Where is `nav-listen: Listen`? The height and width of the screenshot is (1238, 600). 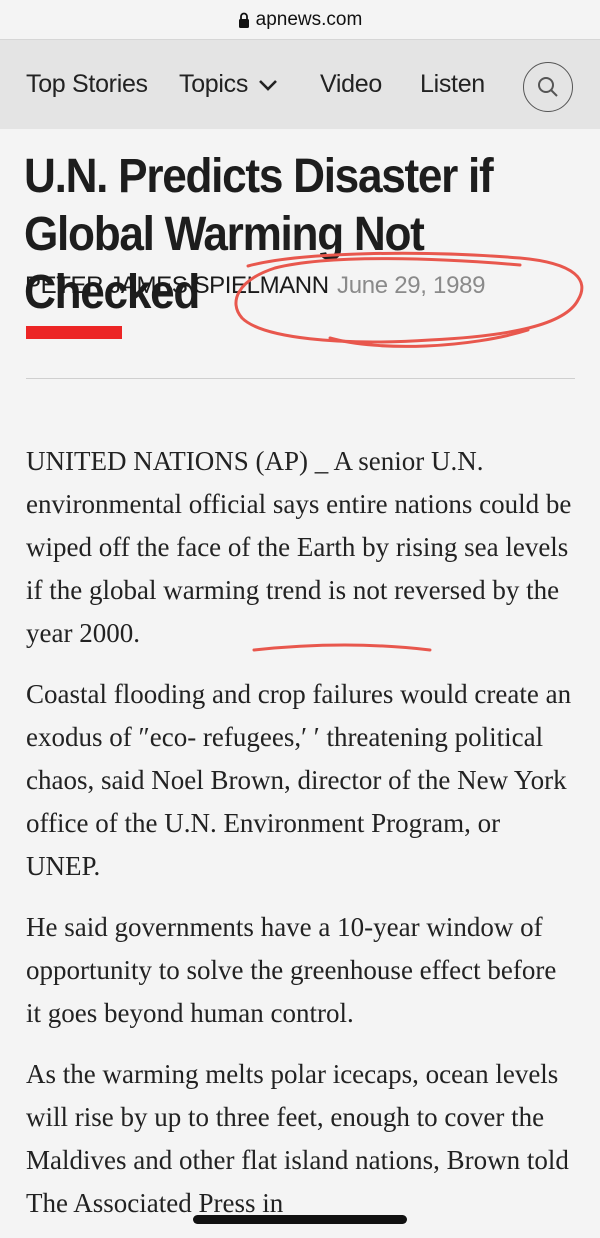 nav-listen: Listen is located at coordinates (452, 84).